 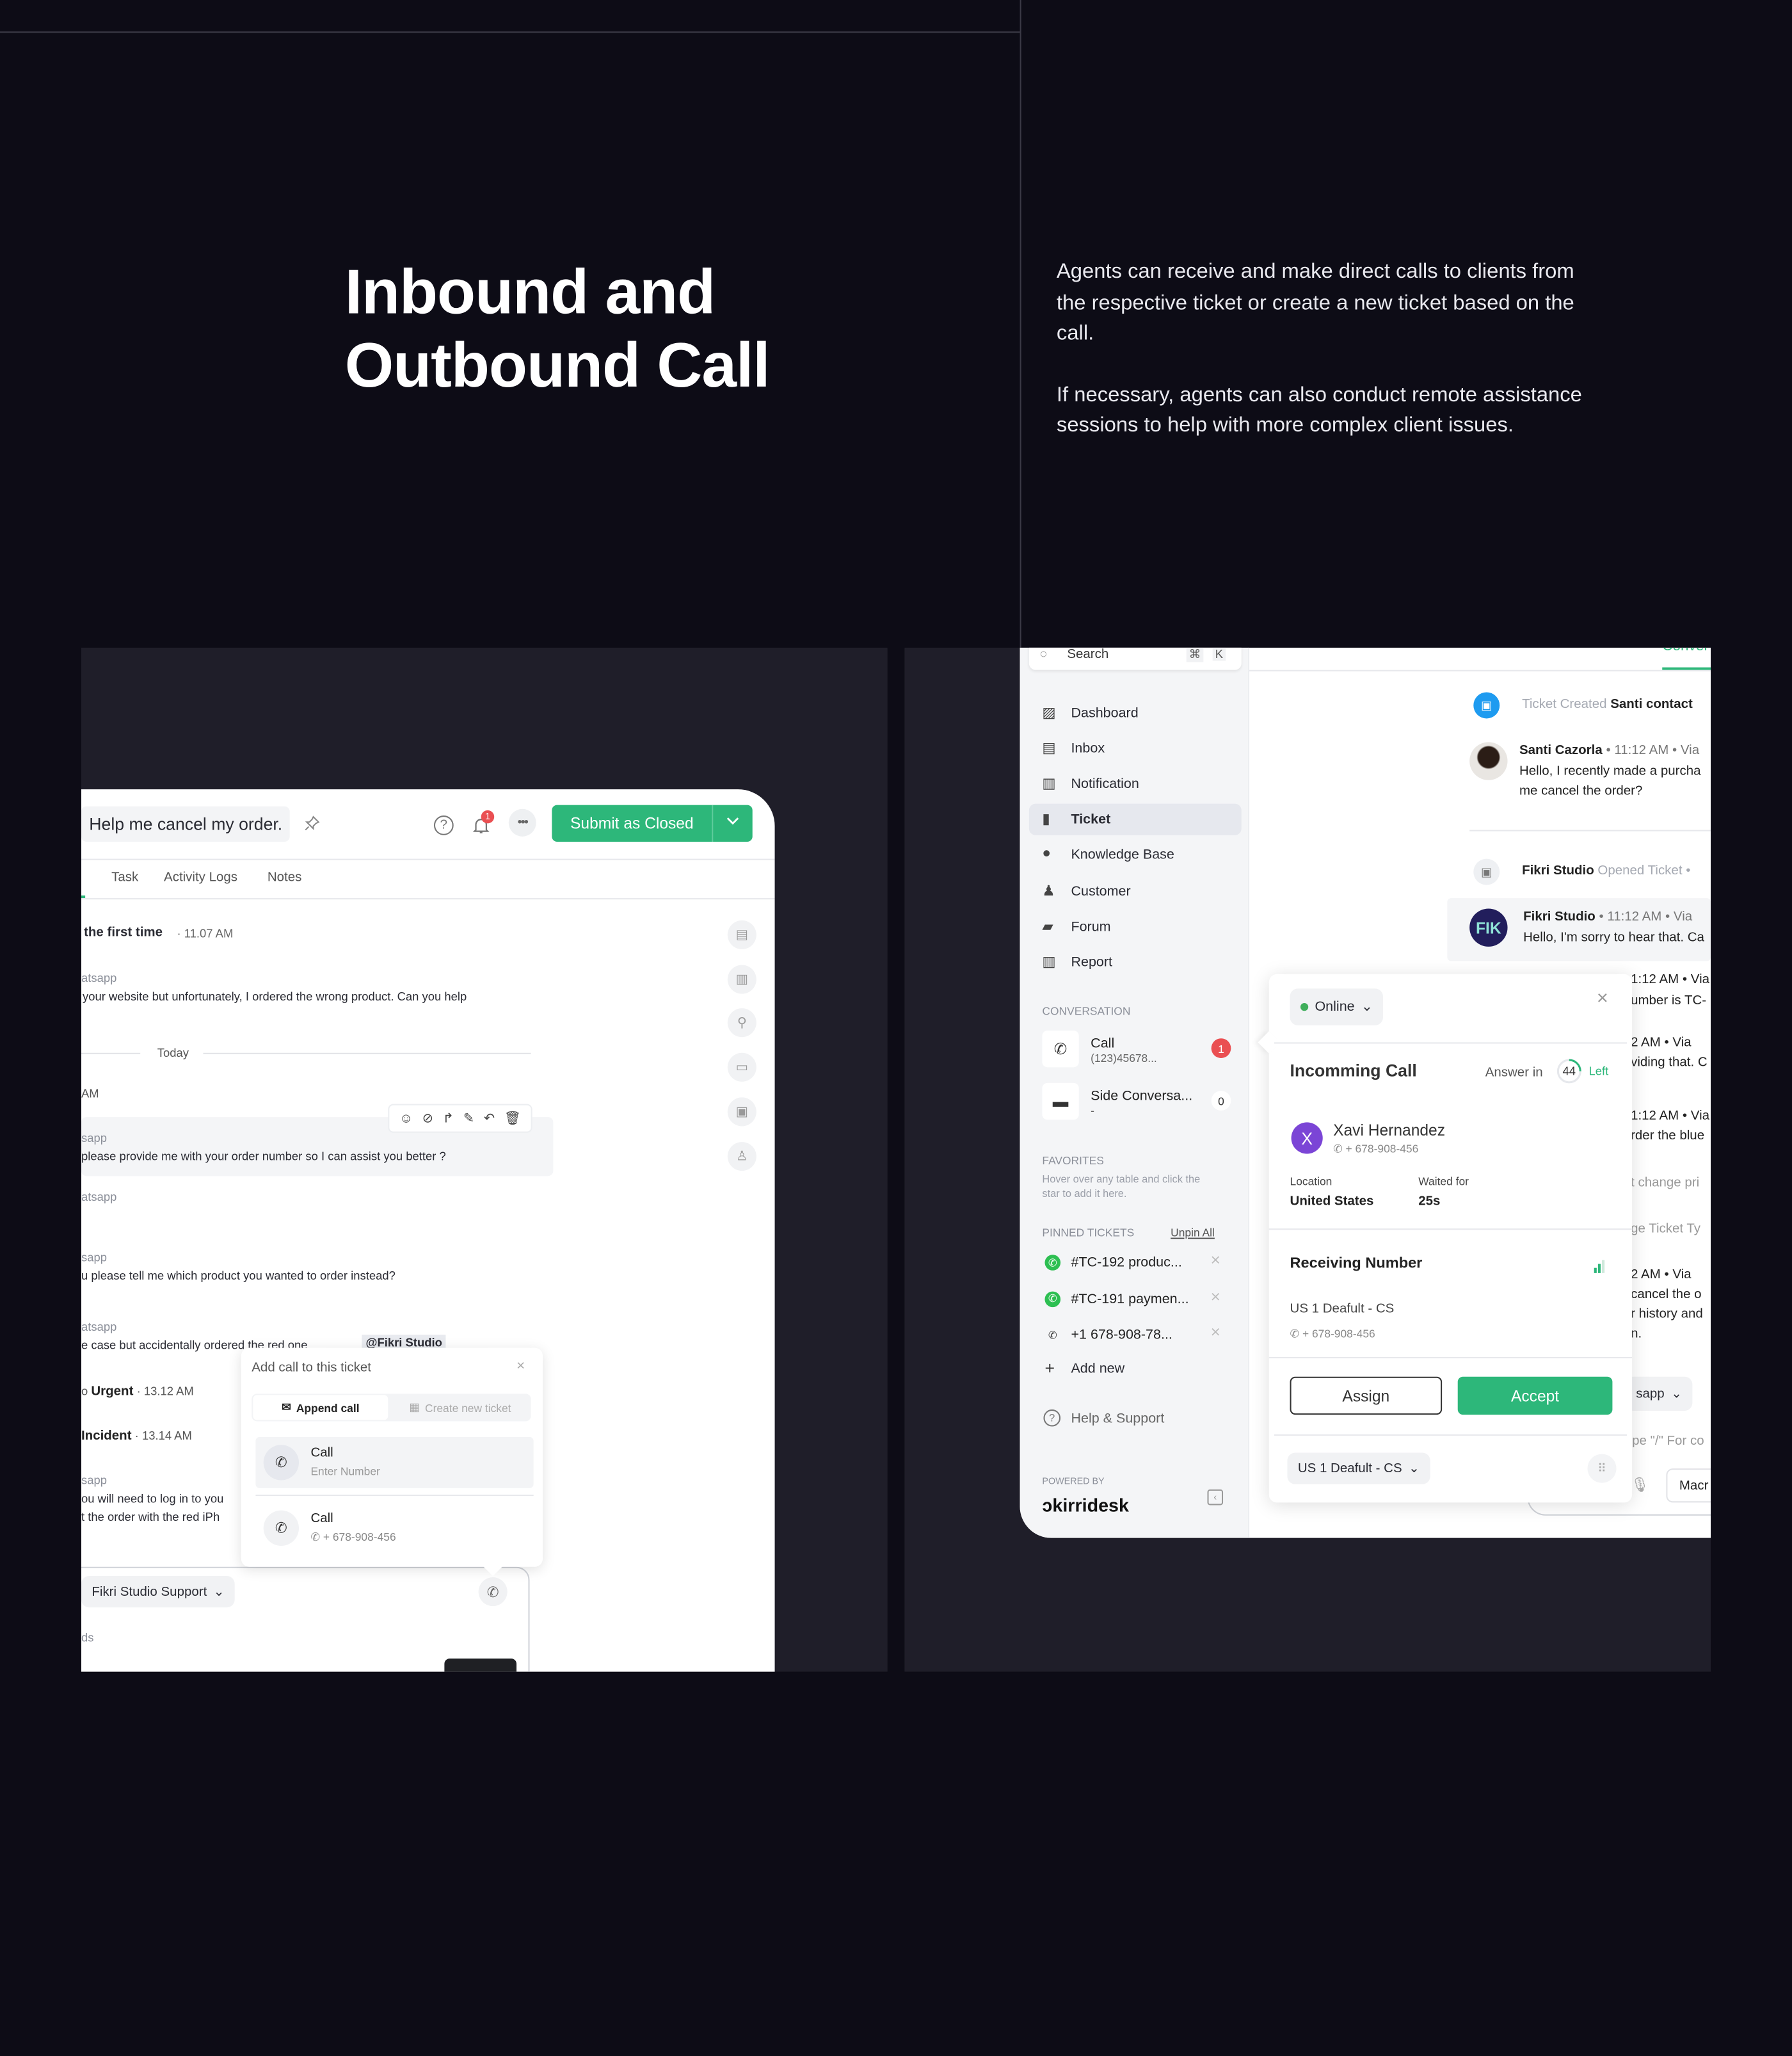 What do you see at coordinates (1659, 1393) in the screenshot?
I see `channel-select: sapp ⌄` at bounding box center [1659, 1393].